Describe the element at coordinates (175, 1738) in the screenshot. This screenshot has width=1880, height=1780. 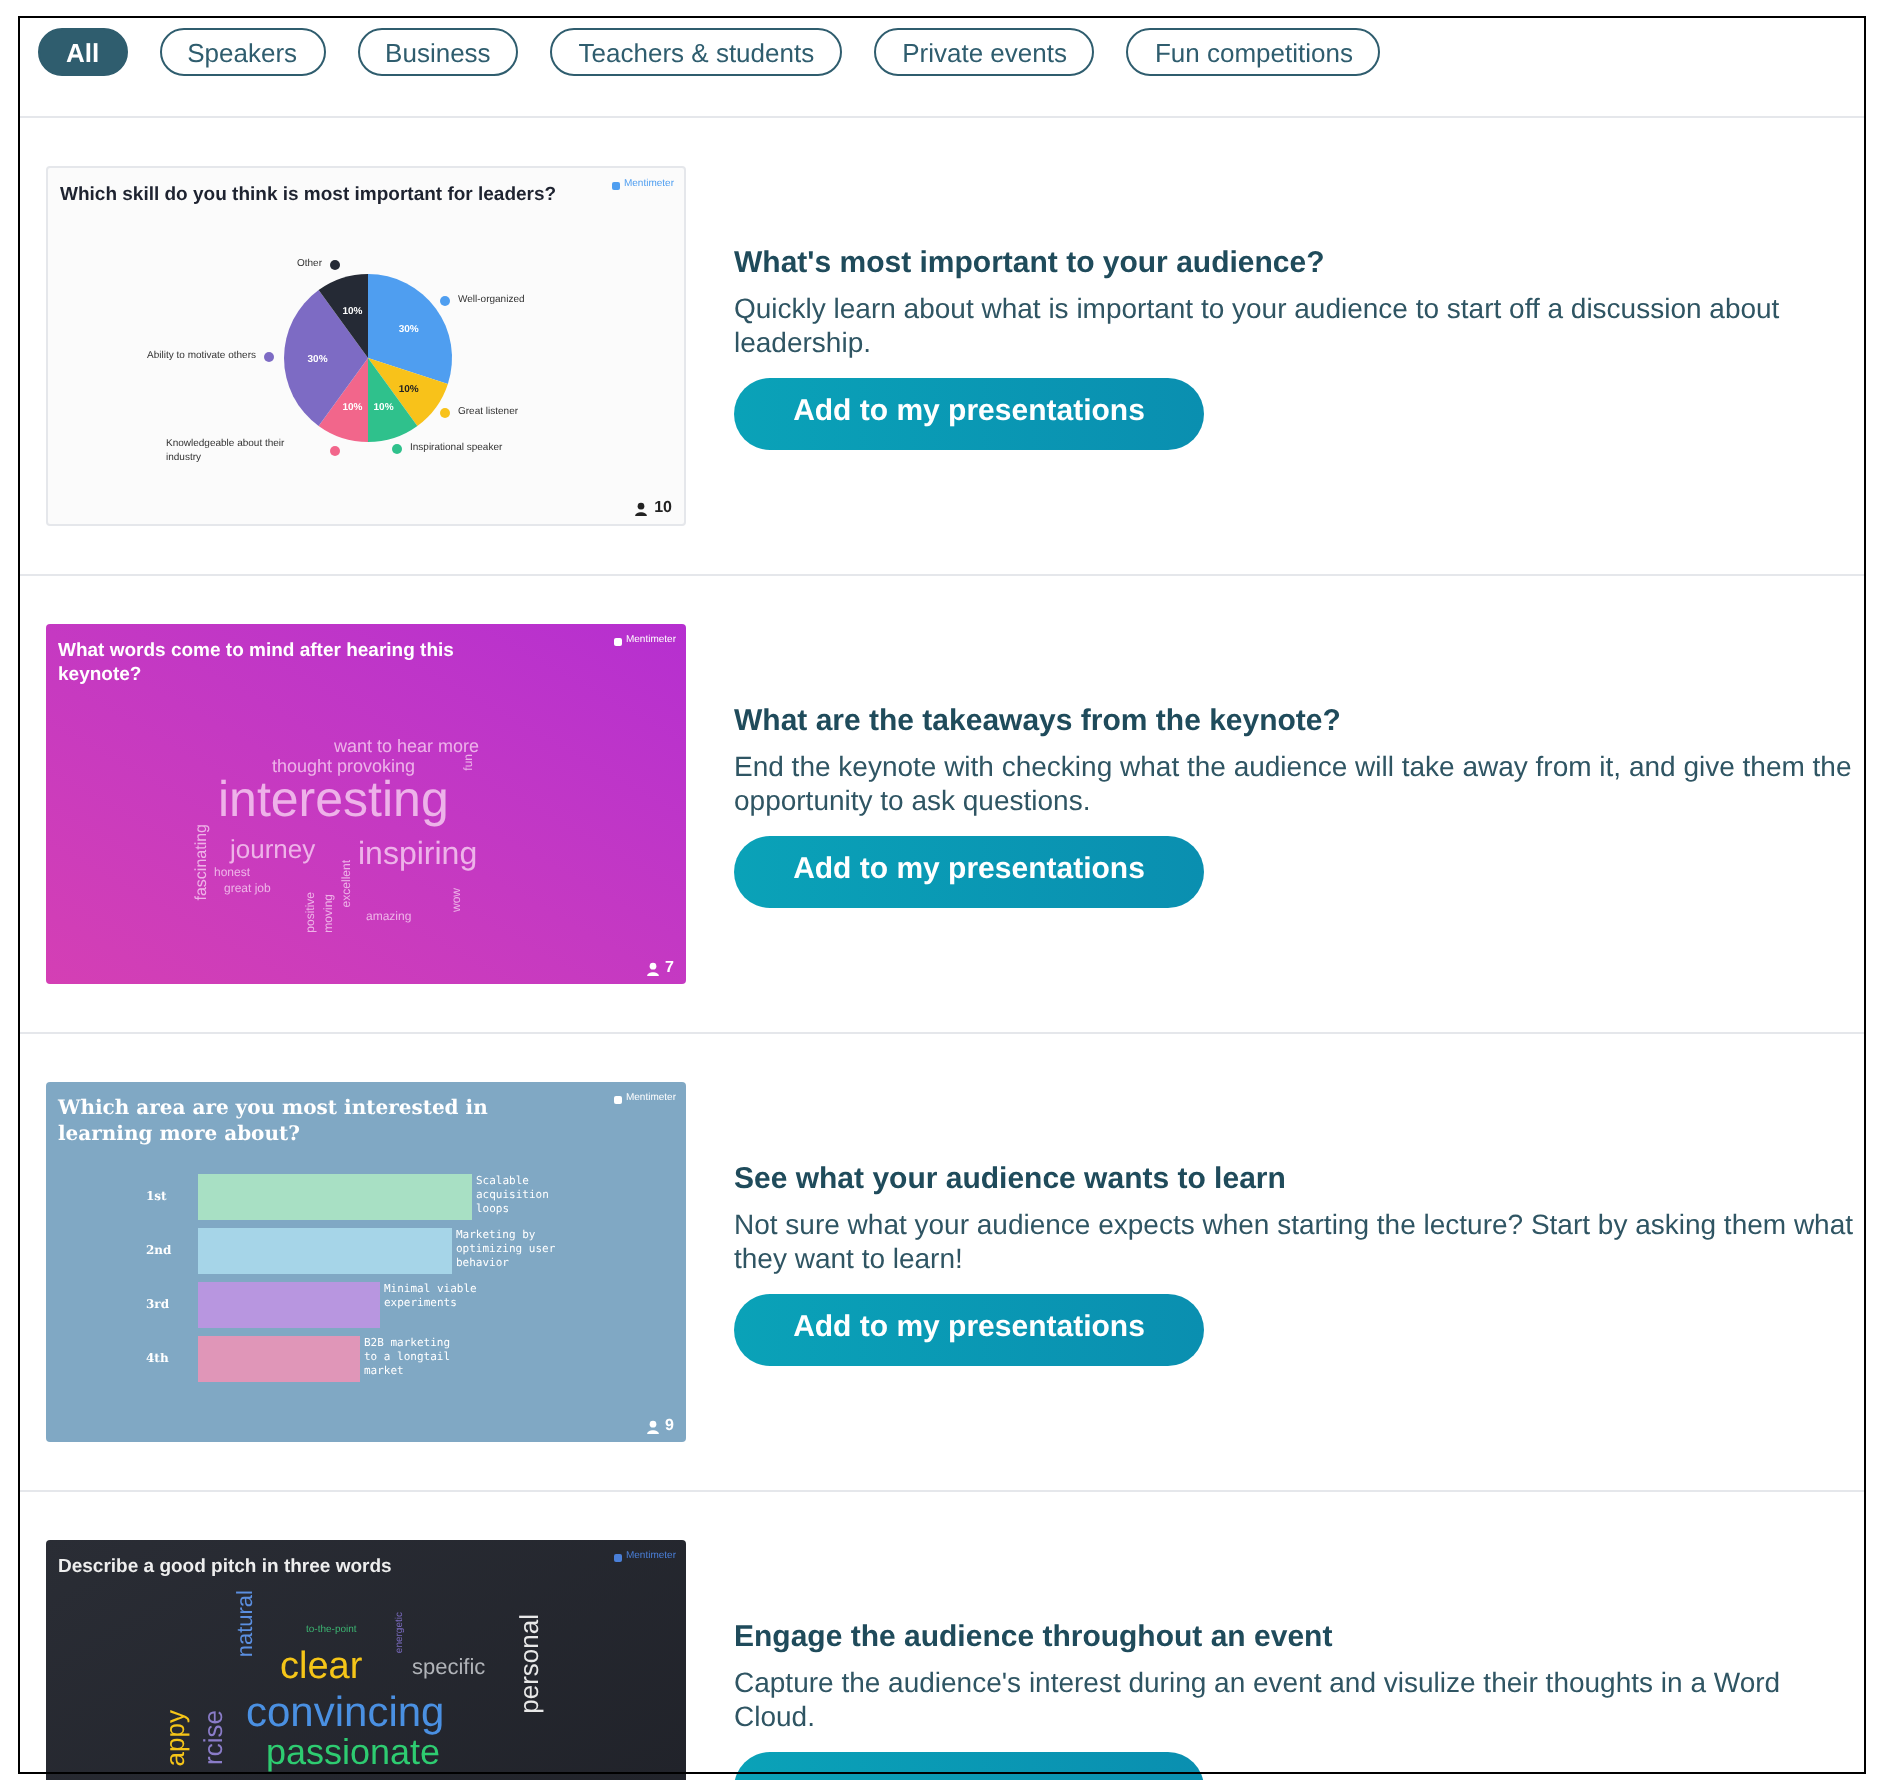
I see `cloud-word: appy` at that location.